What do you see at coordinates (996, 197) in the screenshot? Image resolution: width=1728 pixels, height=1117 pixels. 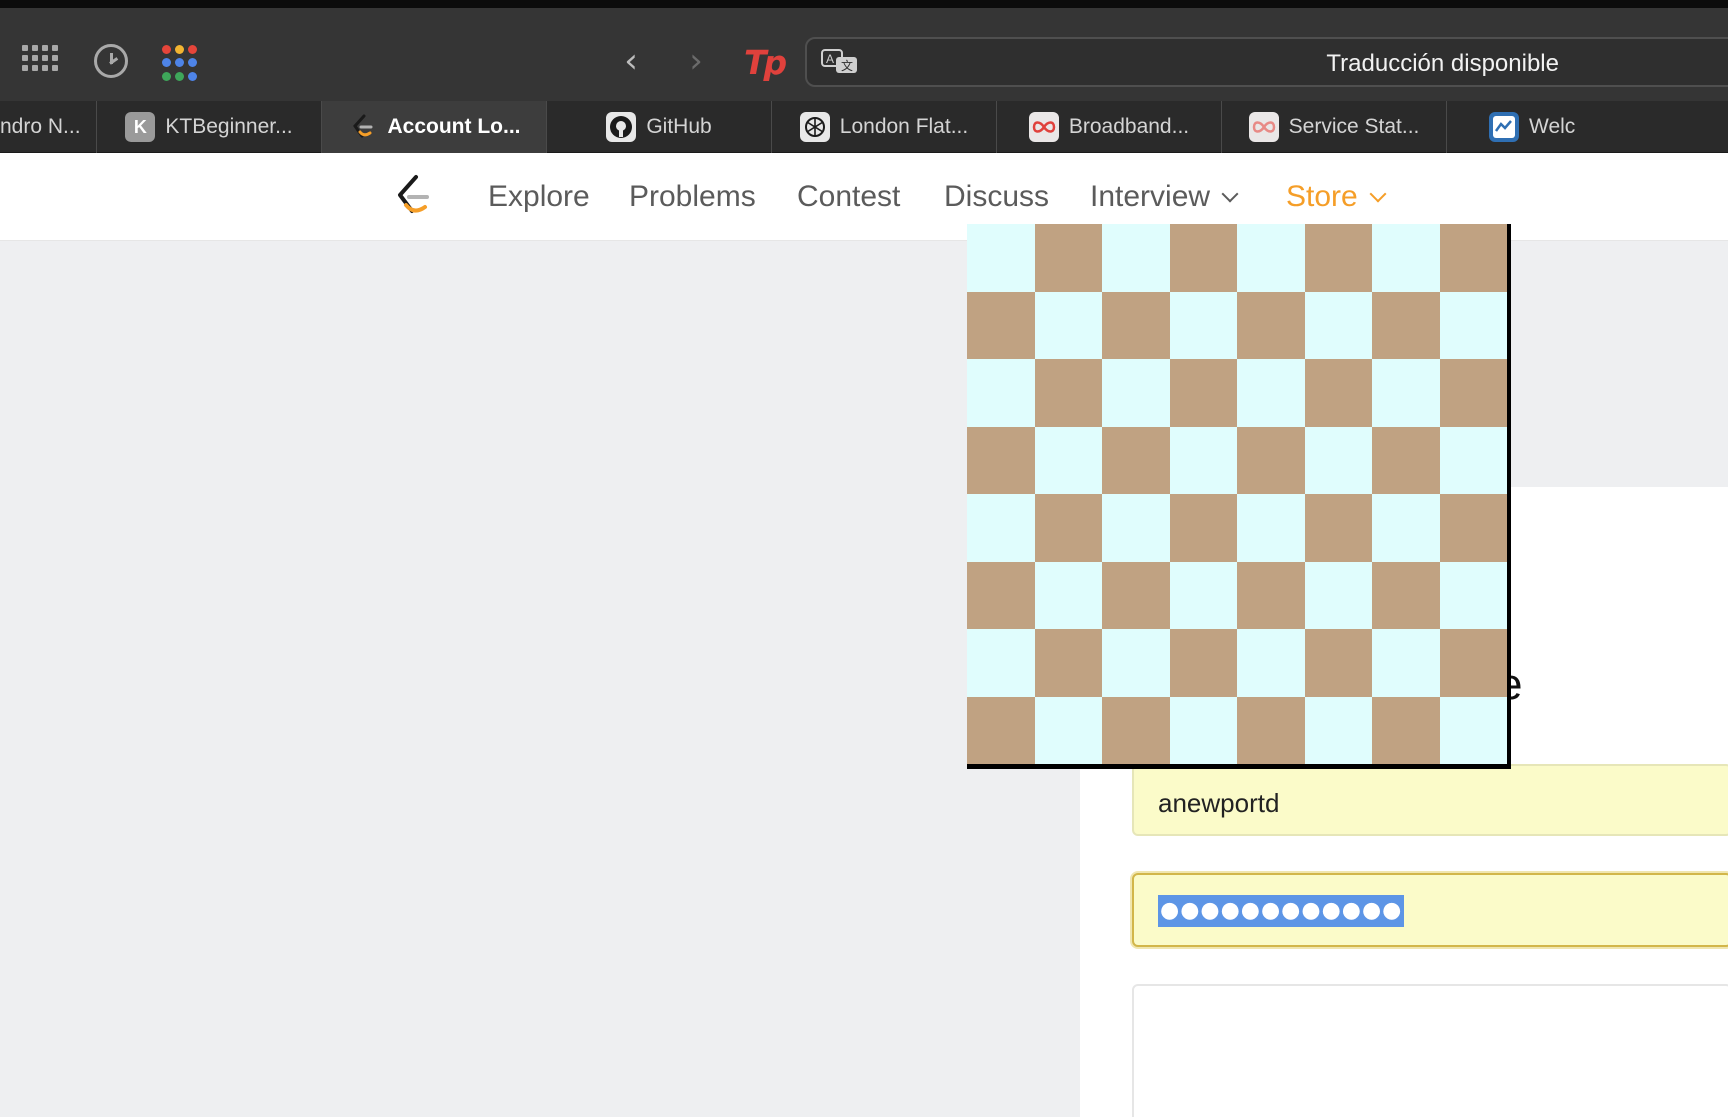 I see `nav-discuss: Discuss` at bounding box center [996, 197].